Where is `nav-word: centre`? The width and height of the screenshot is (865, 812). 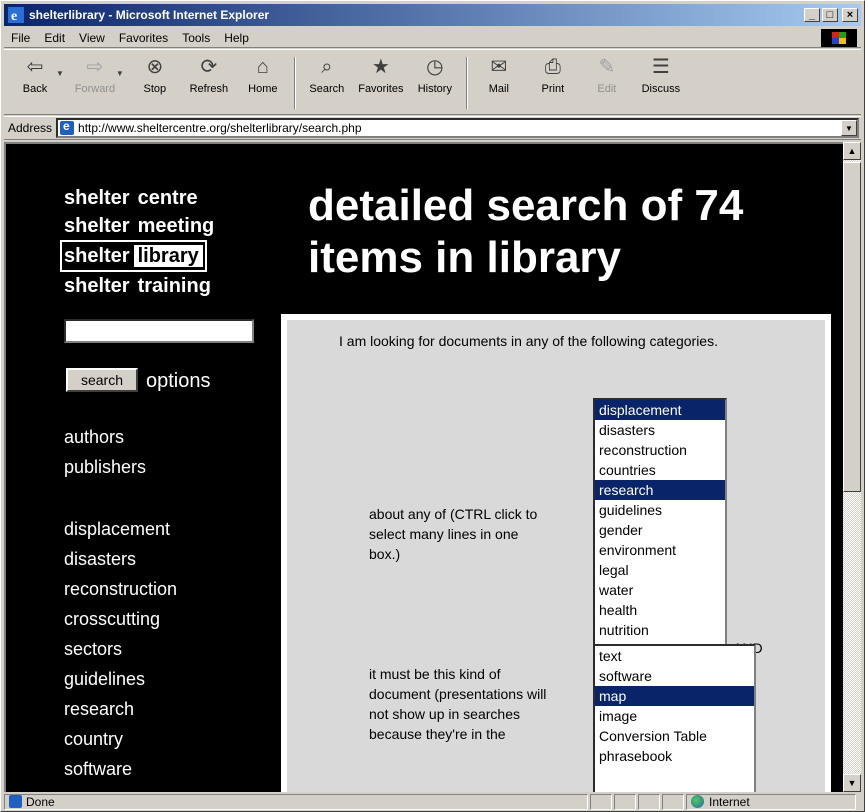
nav-word: centre is located at coordinates (167, 198).